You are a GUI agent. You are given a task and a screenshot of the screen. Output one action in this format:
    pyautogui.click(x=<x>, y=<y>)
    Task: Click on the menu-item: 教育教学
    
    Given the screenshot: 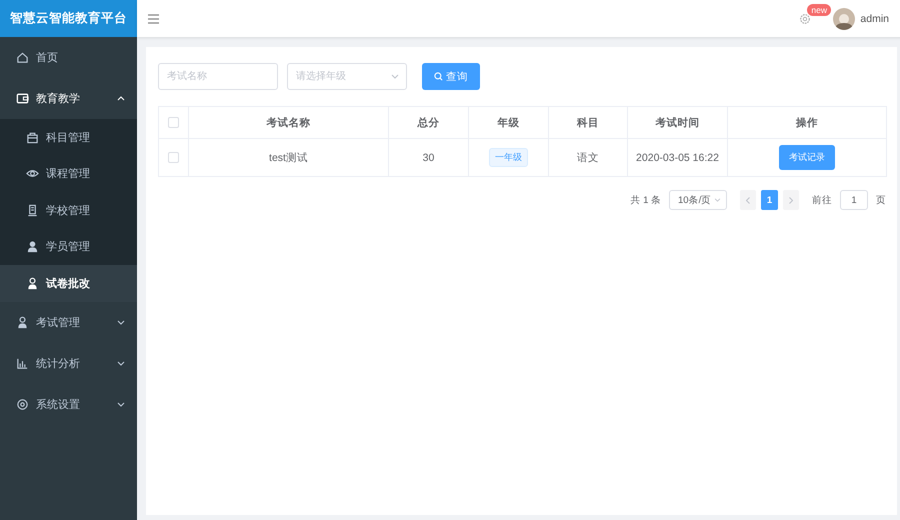 What is the action you would take?
    pyautogui.click(x=68, y=98)
    